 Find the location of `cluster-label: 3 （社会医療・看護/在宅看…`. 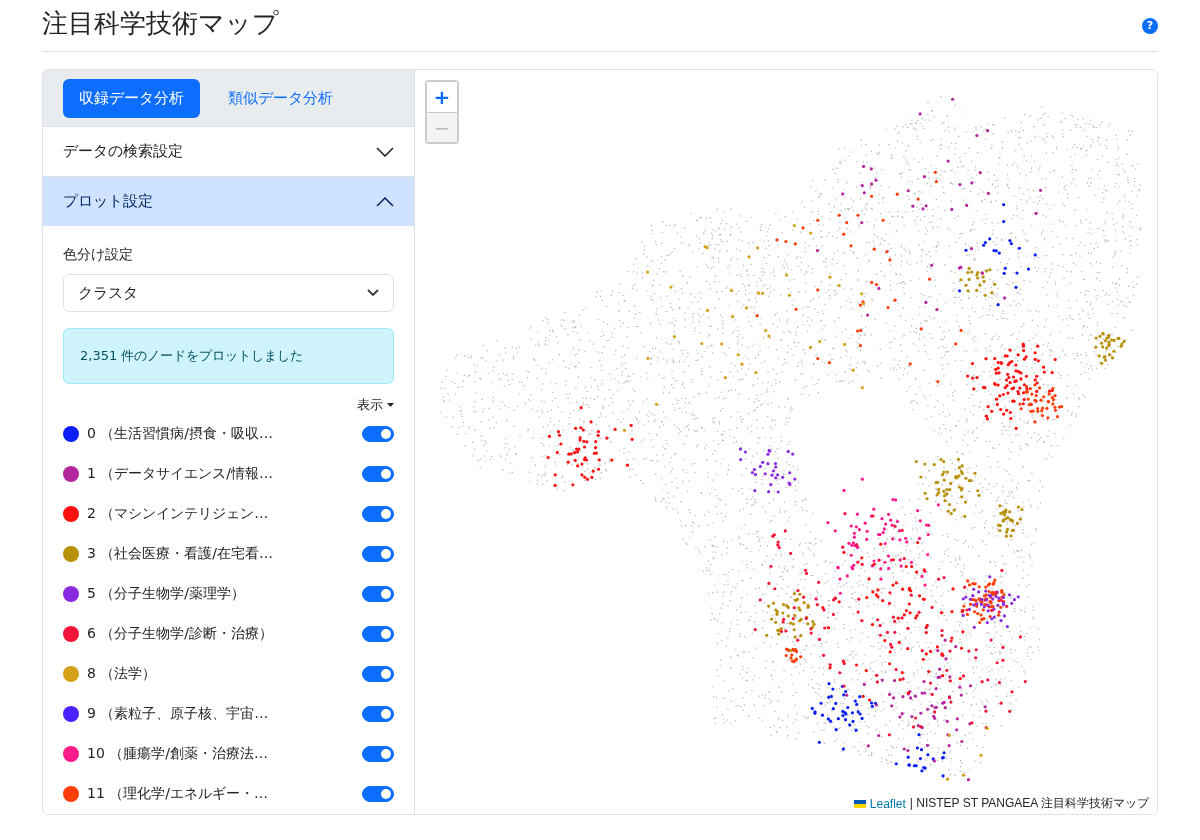

cluster-label: 3 （社会医療・看護/在宅看… is located at coordinates (181, 554).